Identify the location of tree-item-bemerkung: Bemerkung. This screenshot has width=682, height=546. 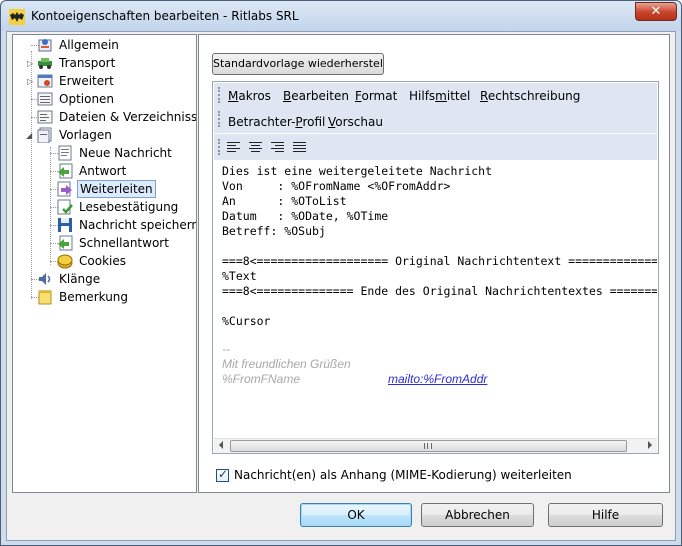
(83, 297).